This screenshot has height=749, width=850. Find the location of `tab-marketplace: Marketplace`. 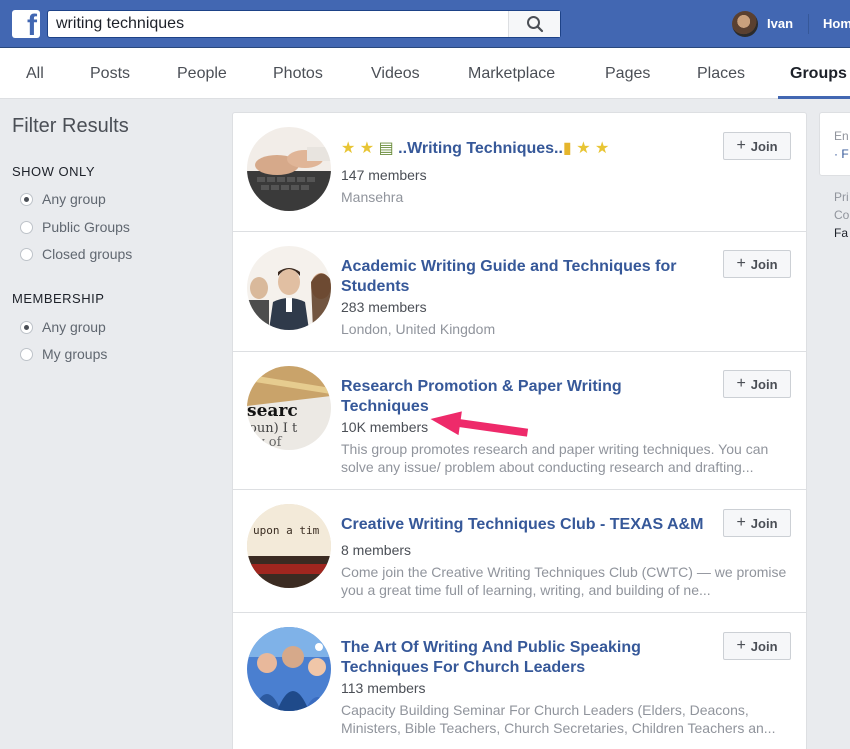

tab-marketplace: Marketplace is located at coordinates (511, 73).